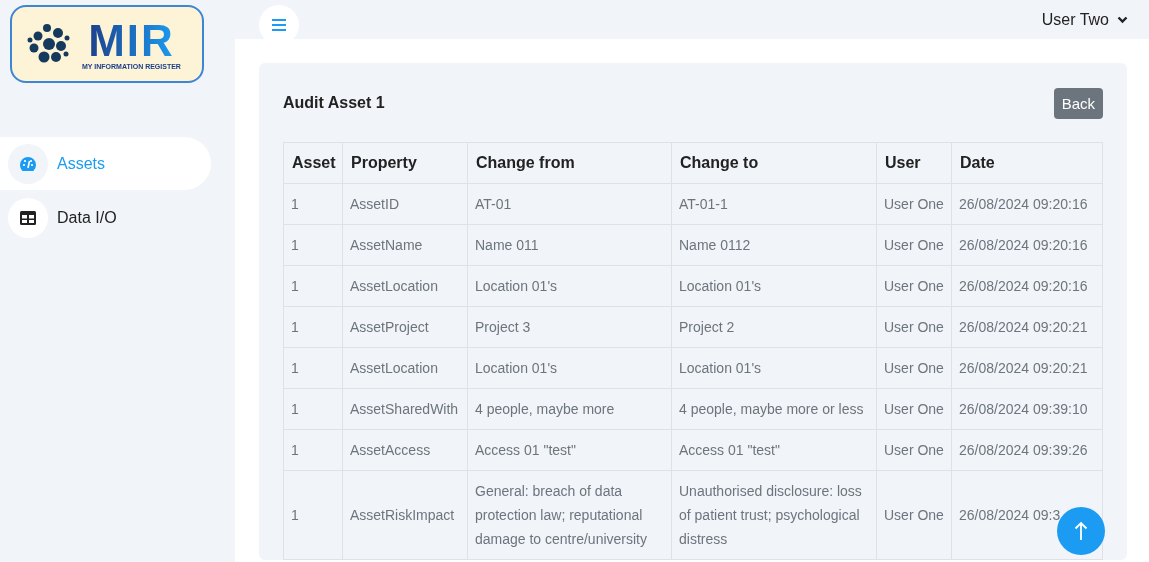 Image resolution: width=1149 pixels, height=562 pixels. What do you see at coordinates (28, 217) in the screenshot?
I see `table-icon` at bounding box center [28, 217].